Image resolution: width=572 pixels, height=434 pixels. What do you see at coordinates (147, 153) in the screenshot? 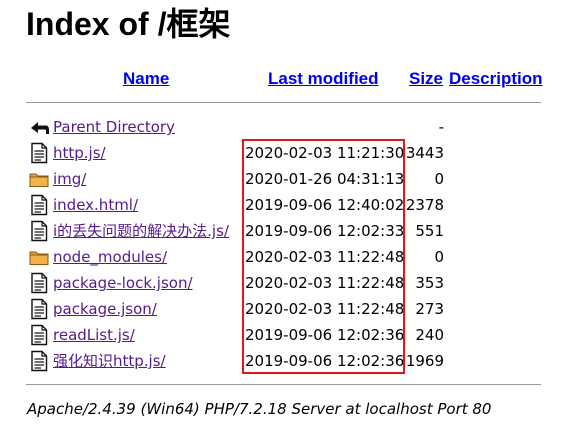
I see `entry-link: http.js/` at bounding box center [147, 153].